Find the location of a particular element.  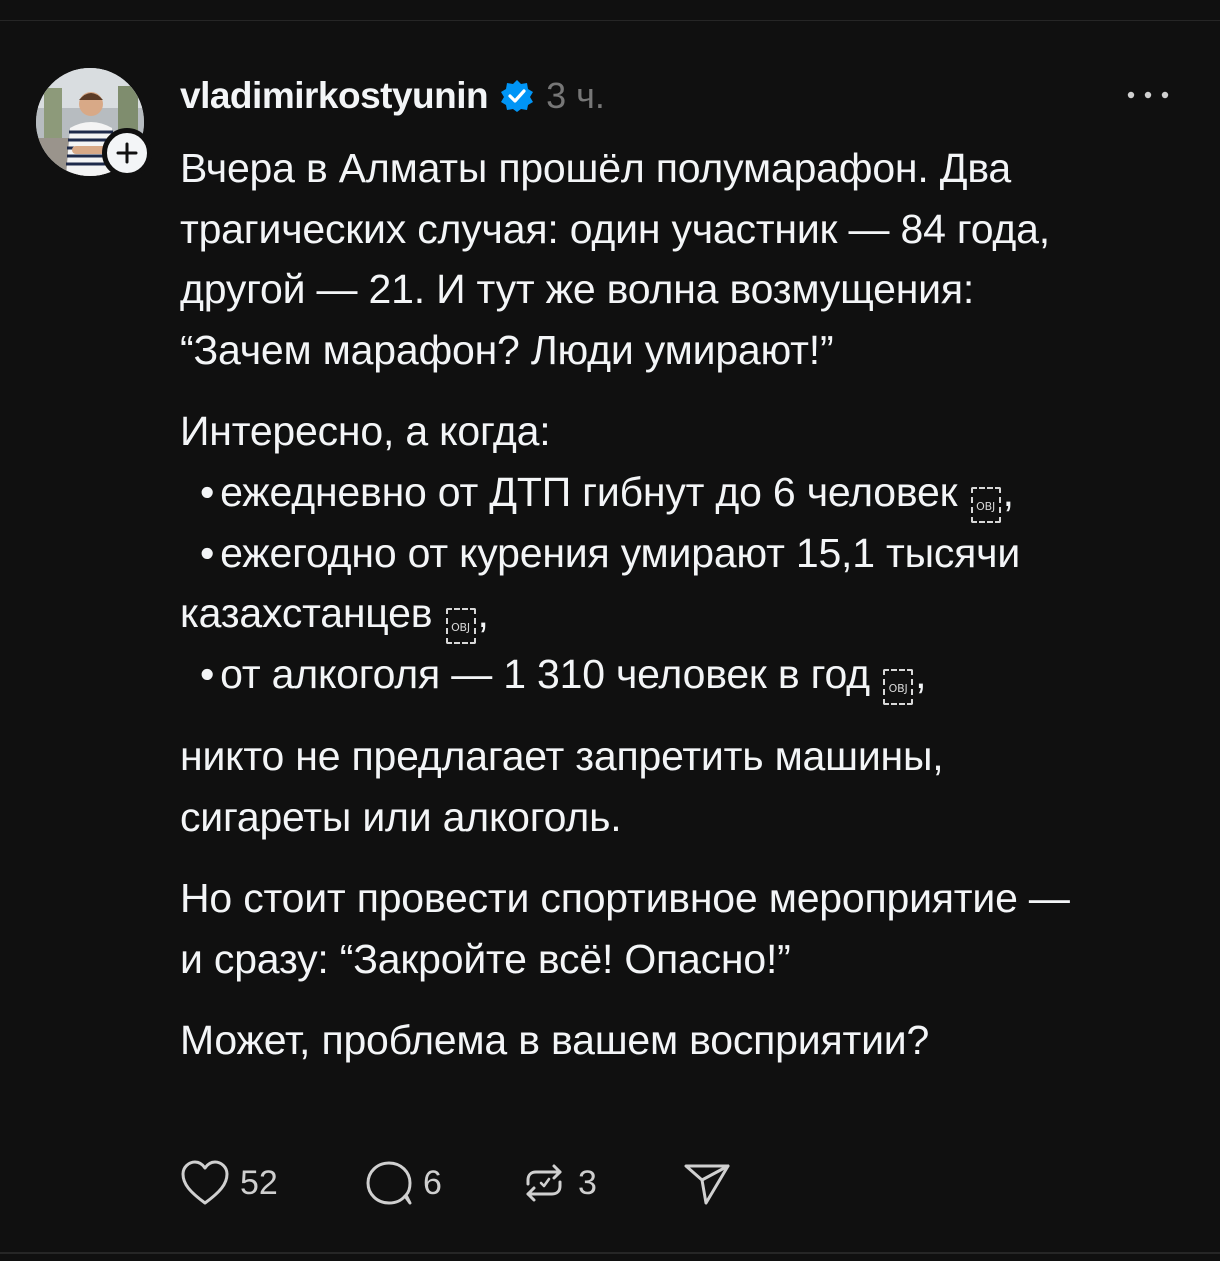

bullet-text: ежегодно от курения умирают 15,1 тысячи is located at coordinates (620, 552).